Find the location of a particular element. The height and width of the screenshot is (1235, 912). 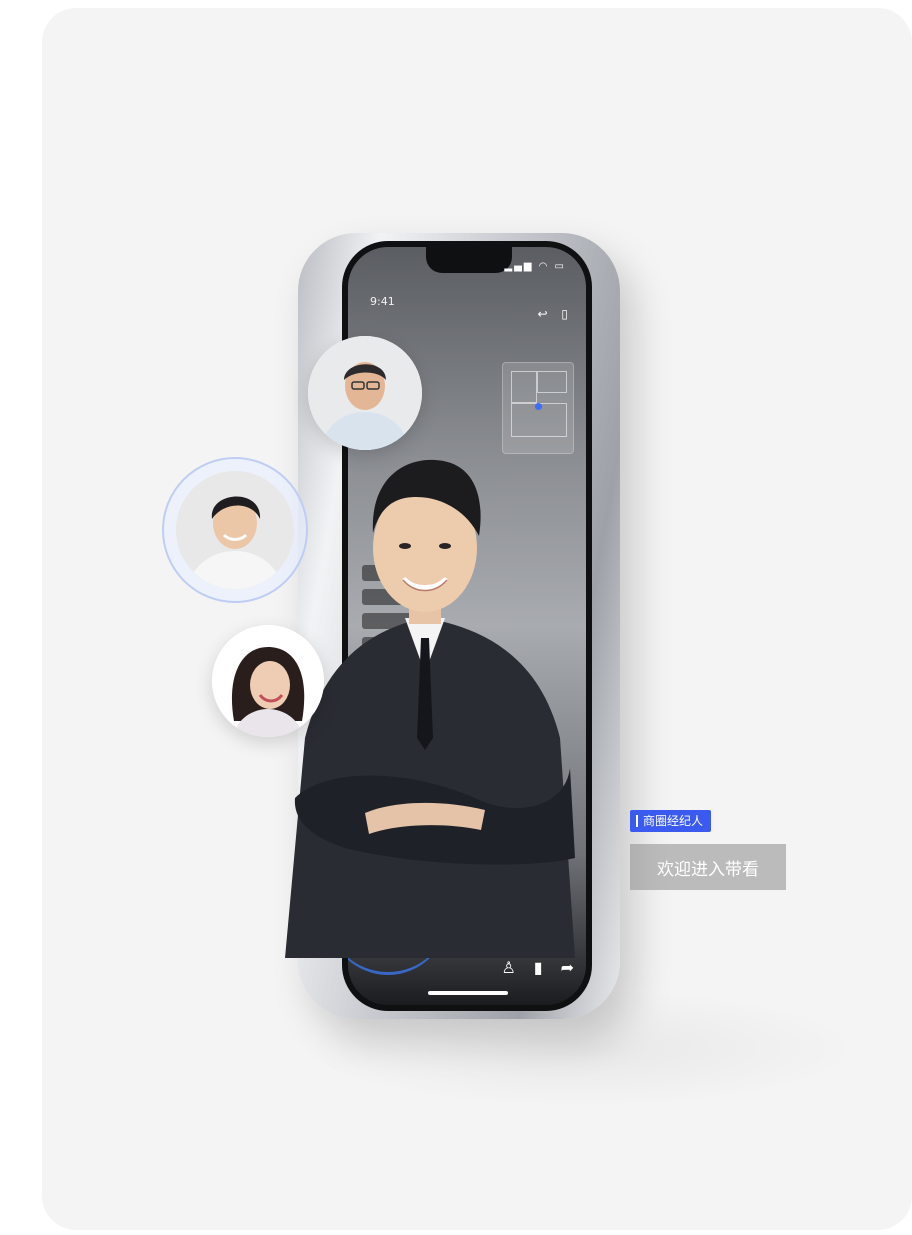

home-indicator is located at coordinates (468, 993).